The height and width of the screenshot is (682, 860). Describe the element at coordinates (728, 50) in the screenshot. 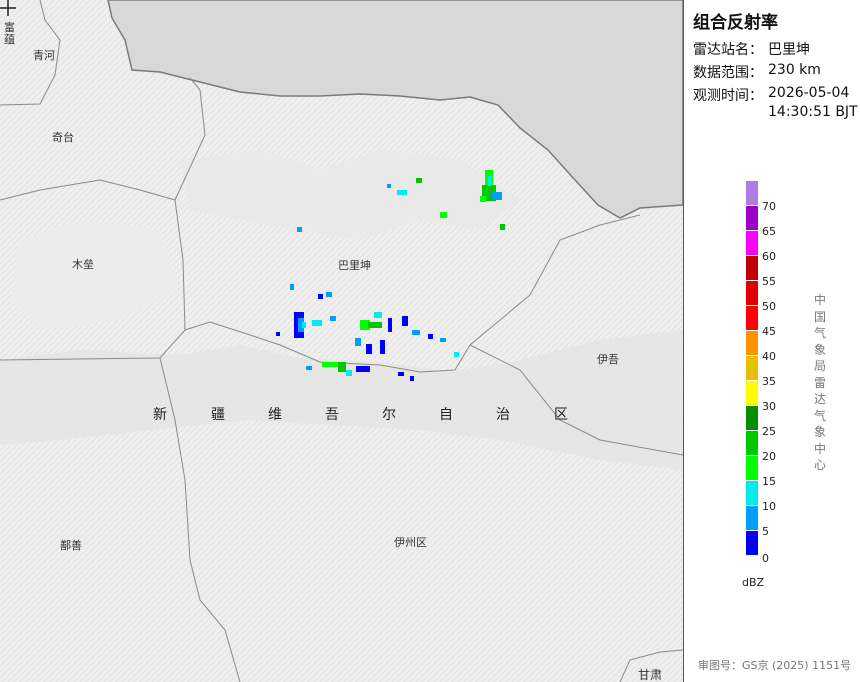

I see `station-label: 雷达站名：` at that location.